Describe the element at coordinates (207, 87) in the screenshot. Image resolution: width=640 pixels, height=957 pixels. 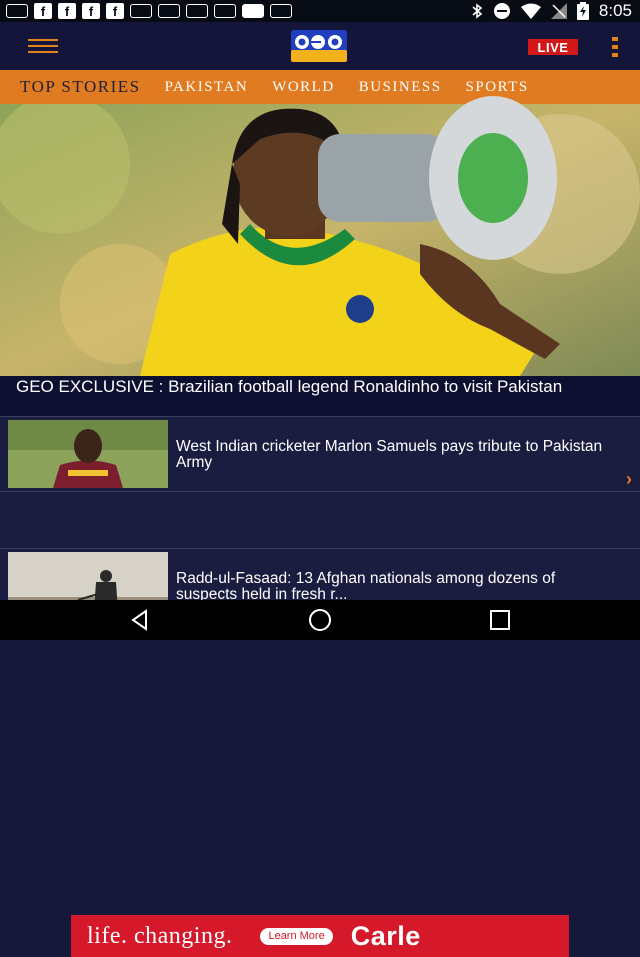
I see `tab-pakistan: Pakistan` at that location.